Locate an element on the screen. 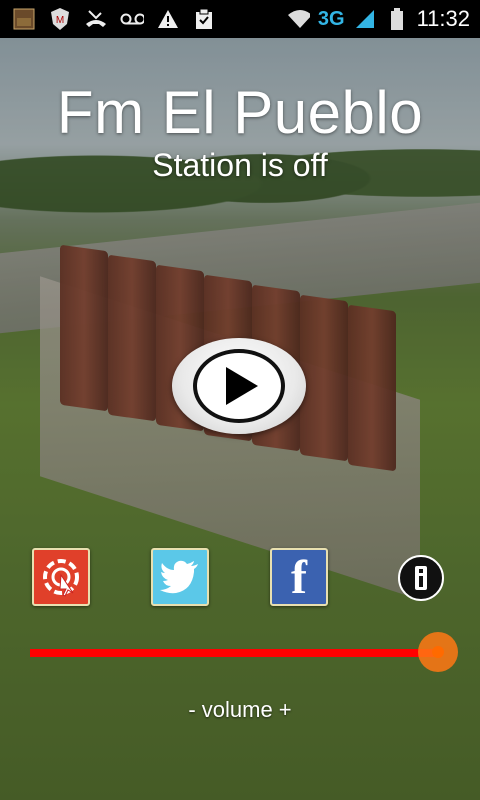 The height and width of the screenshot is (800, 480). info-button is located at coordinates (421, 578).